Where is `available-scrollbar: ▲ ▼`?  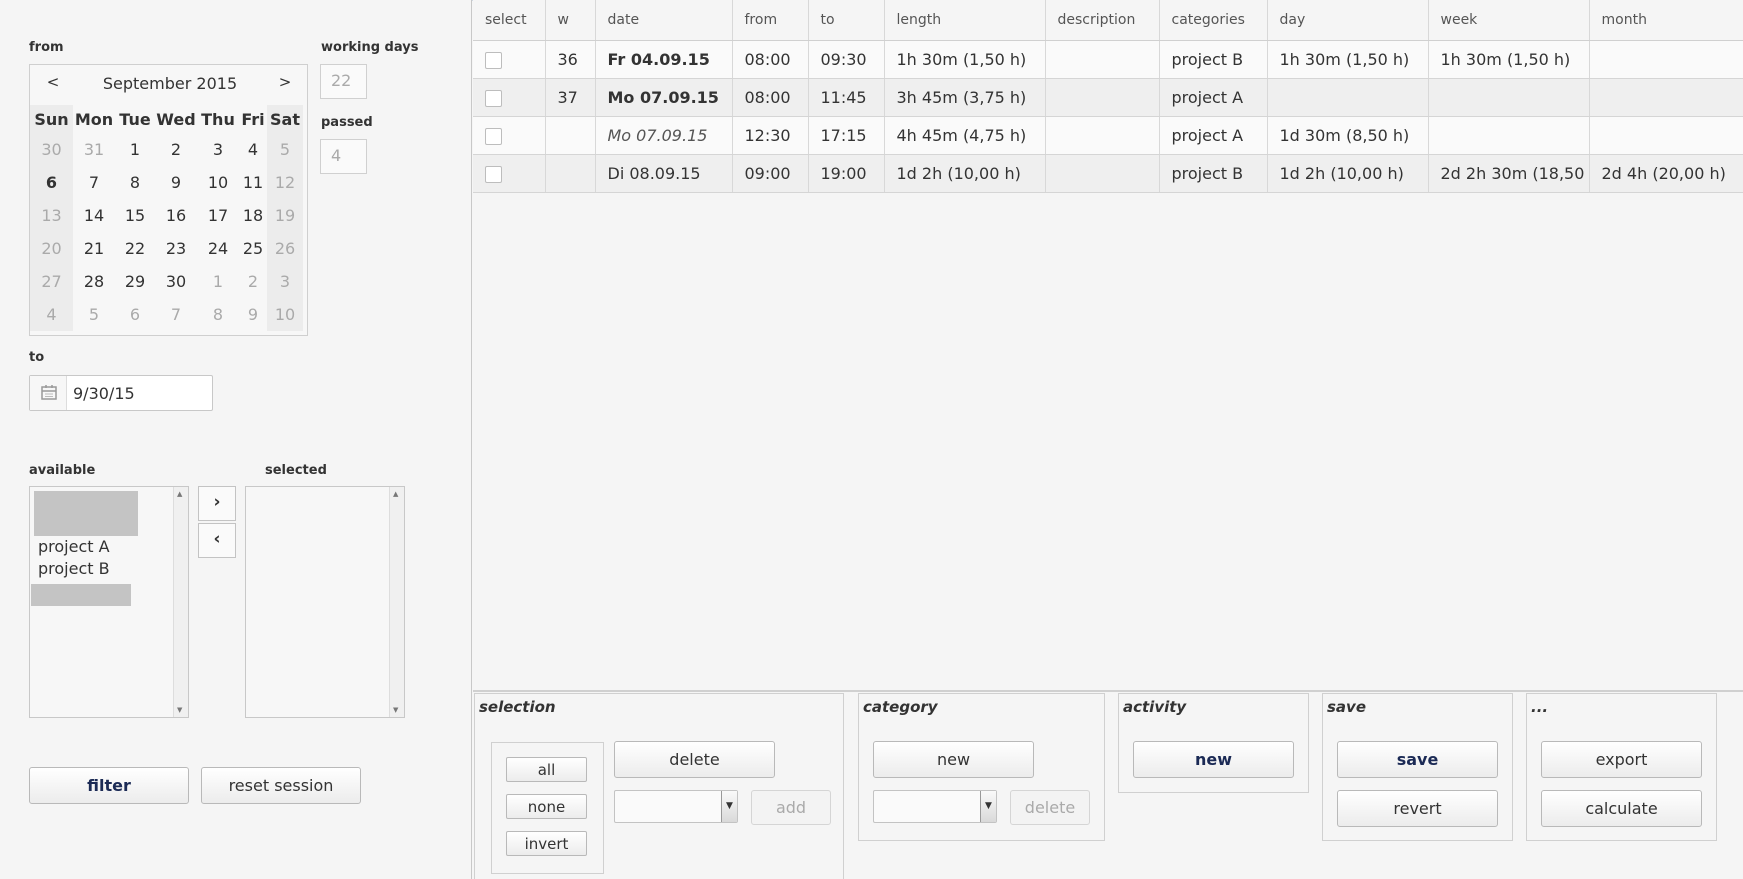 available-scrollbar: ▲ ▼ is located at coordinates (180, 602).